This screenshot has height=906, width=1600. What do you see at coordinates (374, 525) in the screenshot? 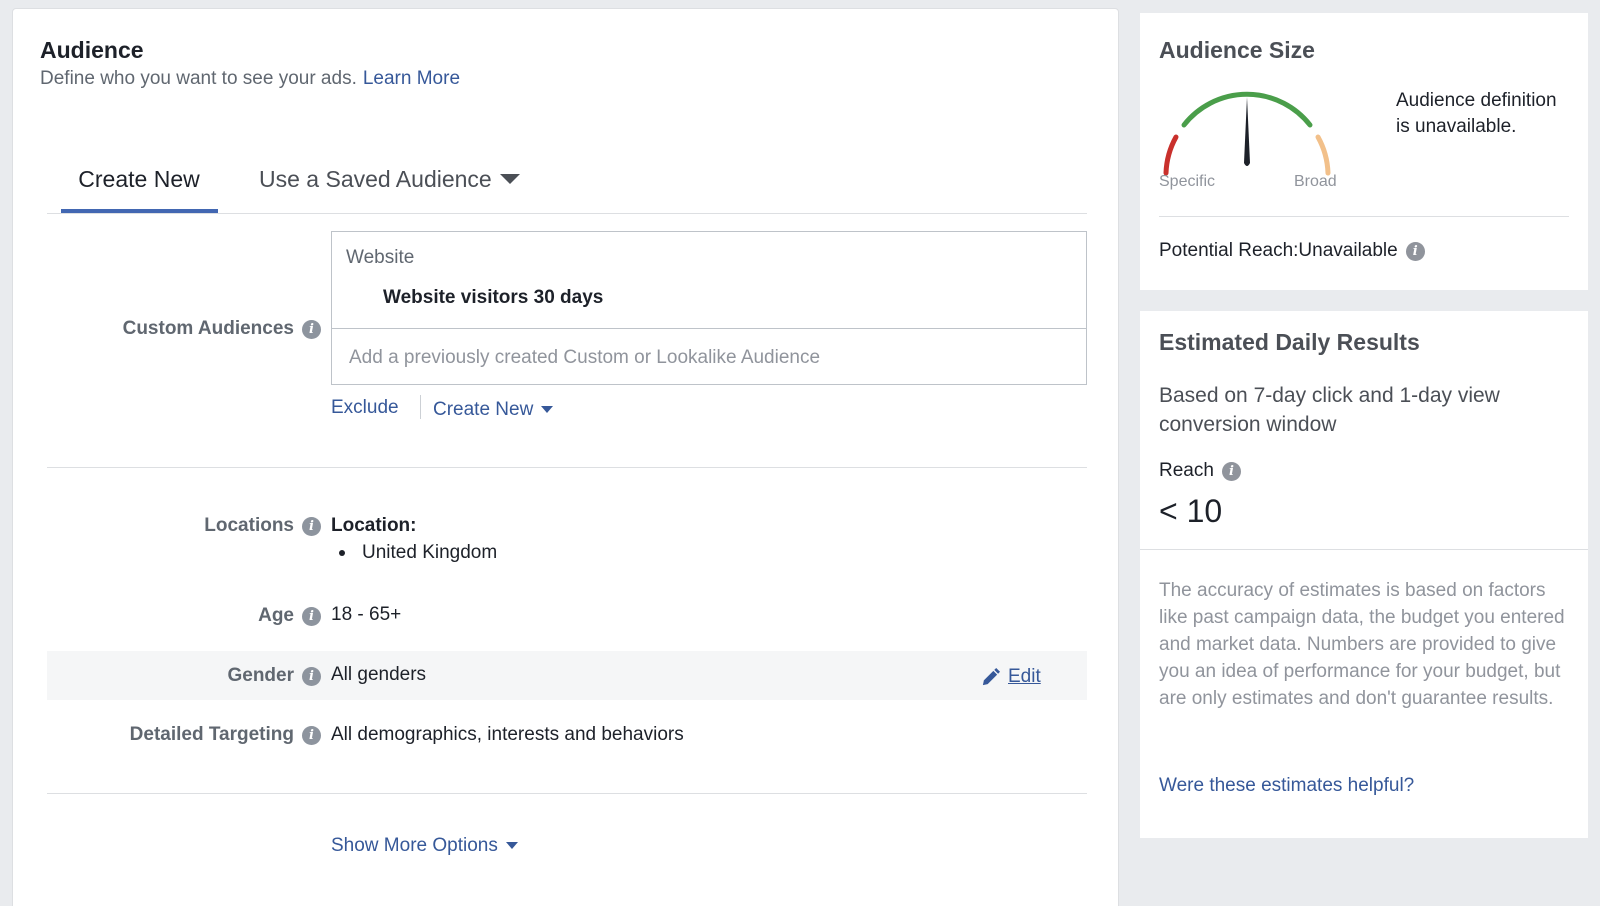
I see `location-heading: Location:` at bounding box center [374, 525].